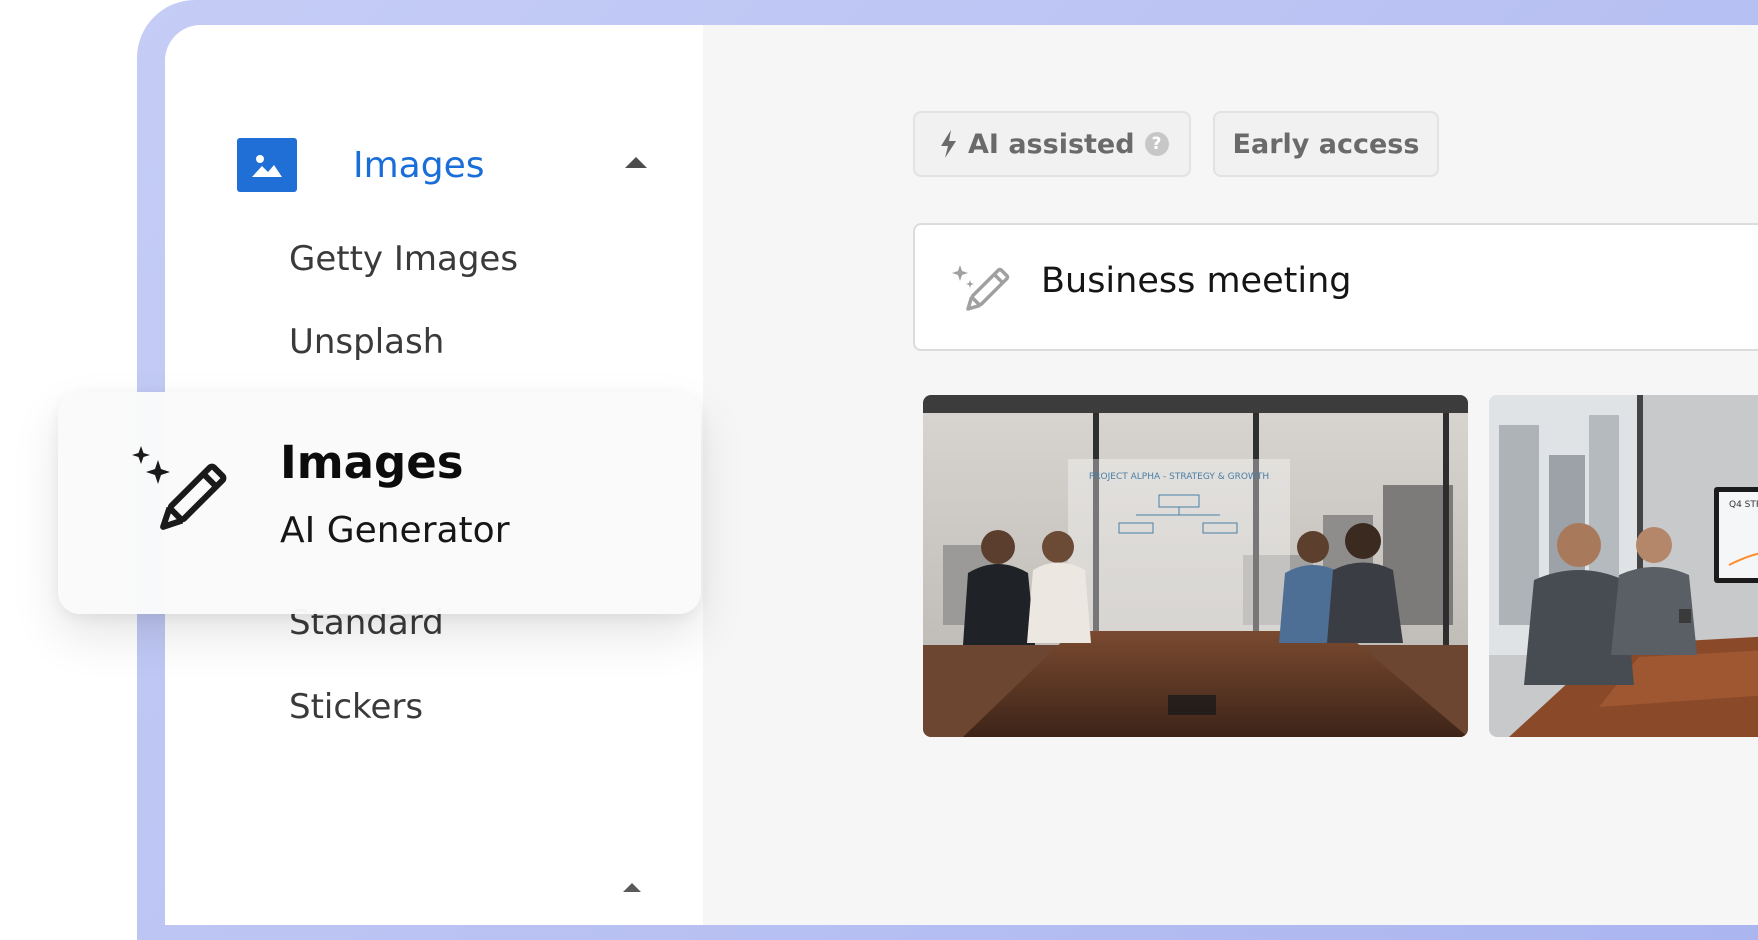  I want to click on early-access-label: Early access, so click(1326, 144).